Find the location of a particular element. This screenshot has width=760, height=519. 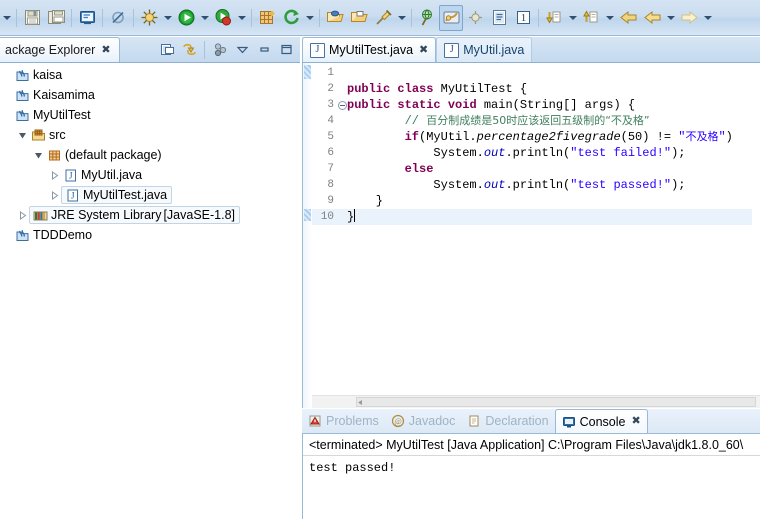

editor-horizontal-scrollbar is located at coordinates (536, 401).